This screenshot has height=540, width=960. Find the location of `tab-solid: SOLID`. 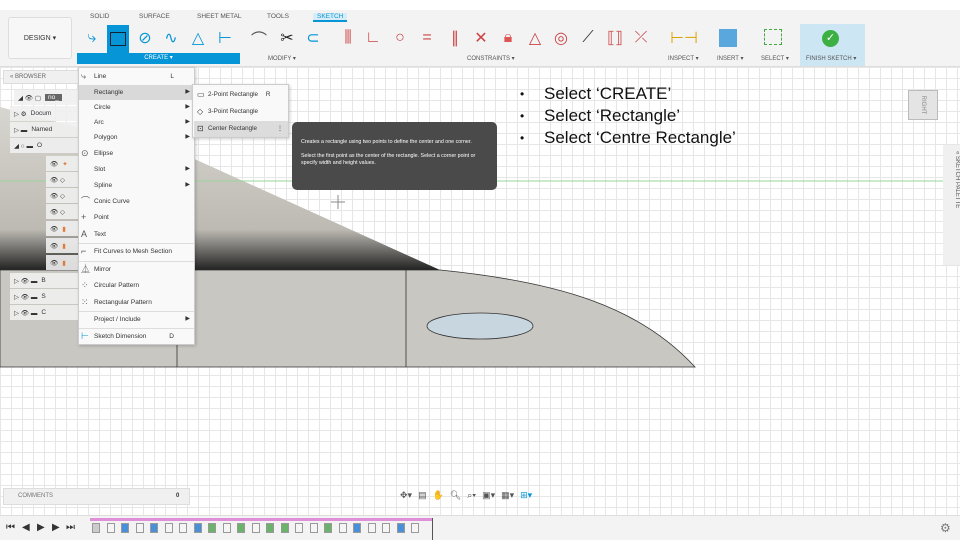

tab-solid: SOLID is located at coordinates (100, 16).